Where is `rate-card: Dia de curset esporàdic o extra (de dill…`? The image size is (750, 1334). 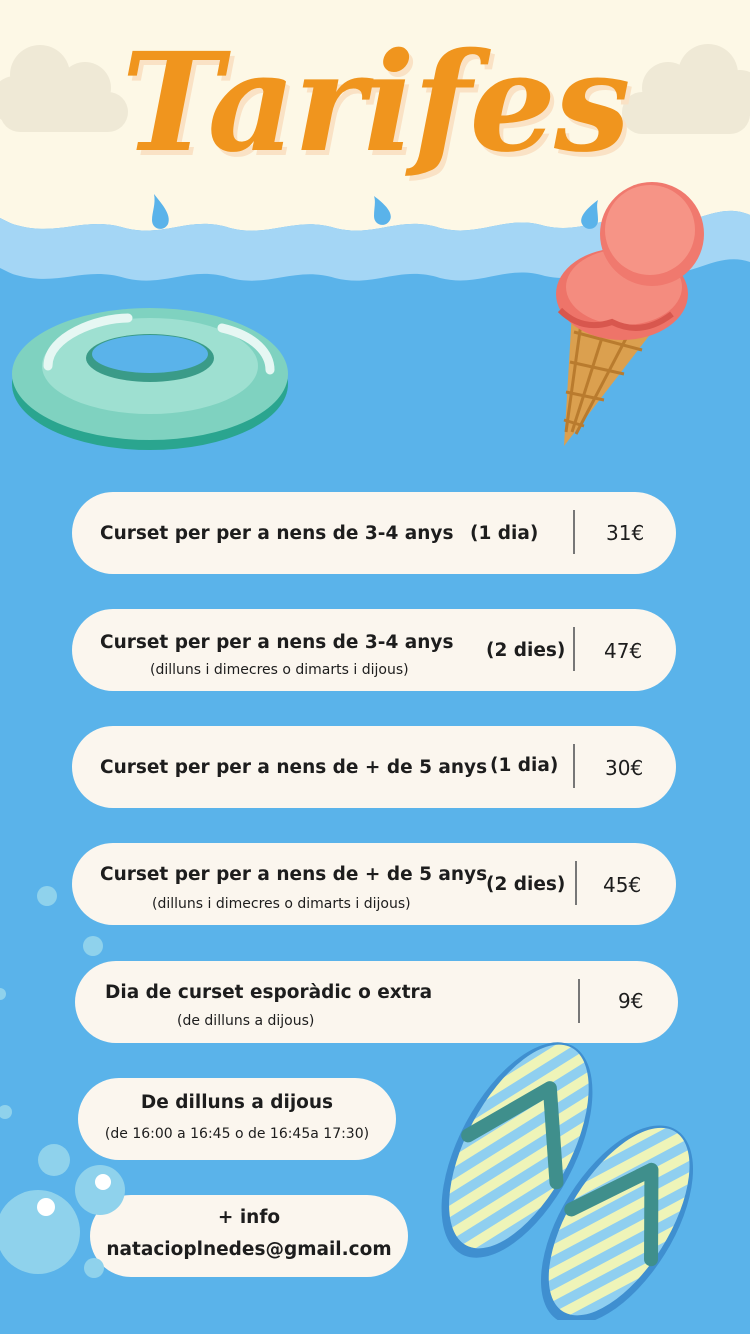 rate-card: Dia de curset esporàdic o extra (de dill… is located at coordinates (376, 1002).